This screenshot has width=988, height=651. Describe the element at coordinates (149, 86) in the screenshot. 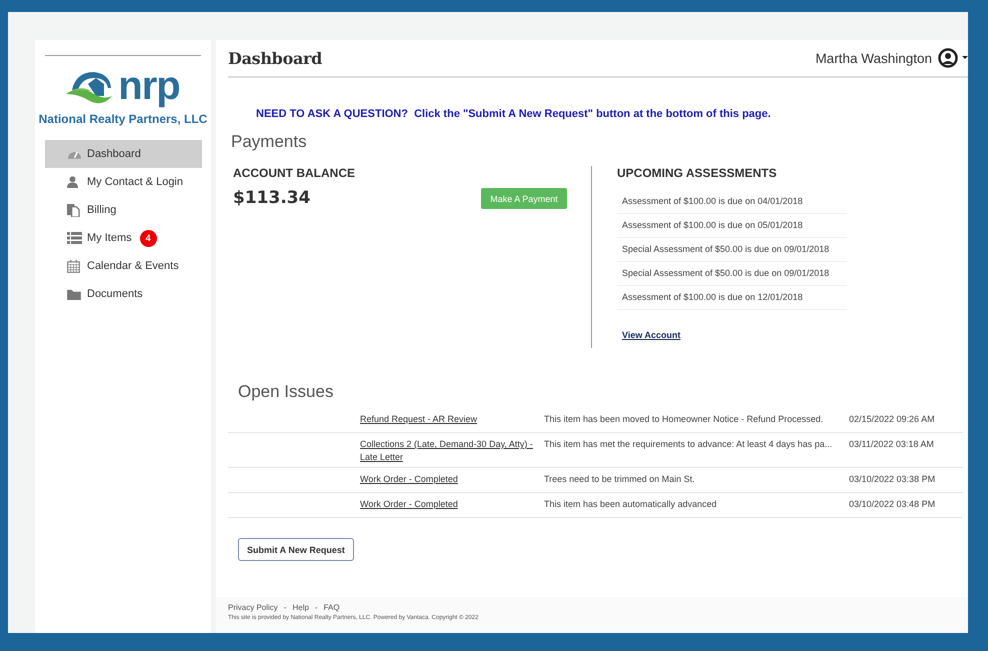

I see `logo-wordmark: nrp` at that location.